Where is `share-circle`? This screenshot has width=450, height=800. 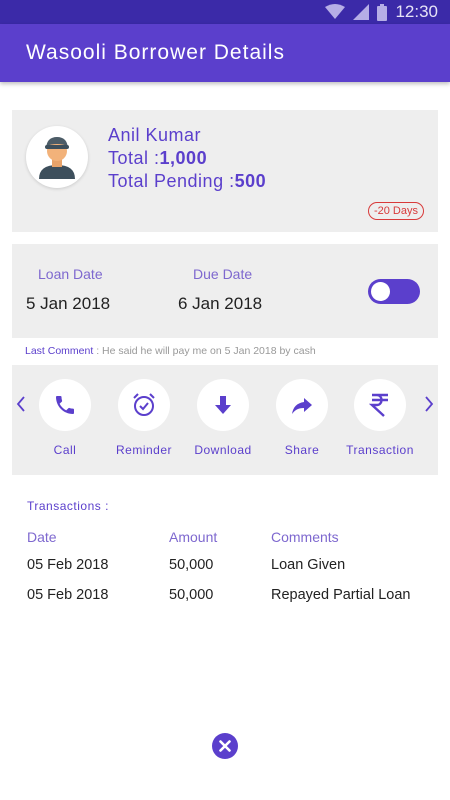 share-circle is located at coordinates (302, 405).